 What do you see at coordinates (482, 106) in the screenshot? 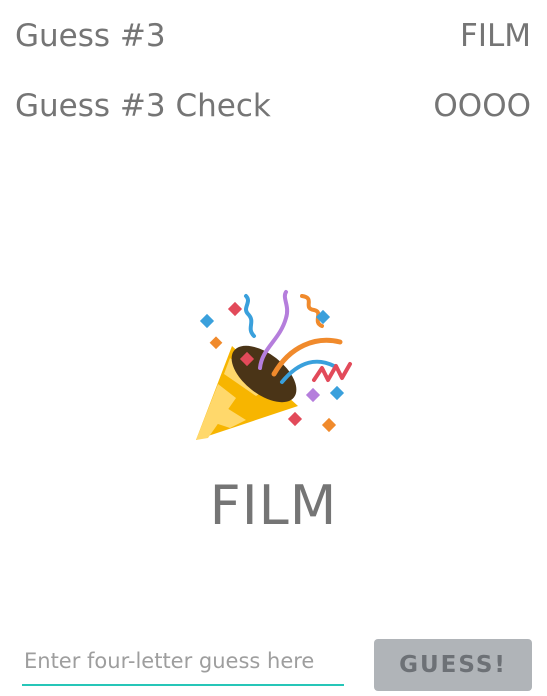
I see `check-value: OOOO` at bounding box center [482, 106].